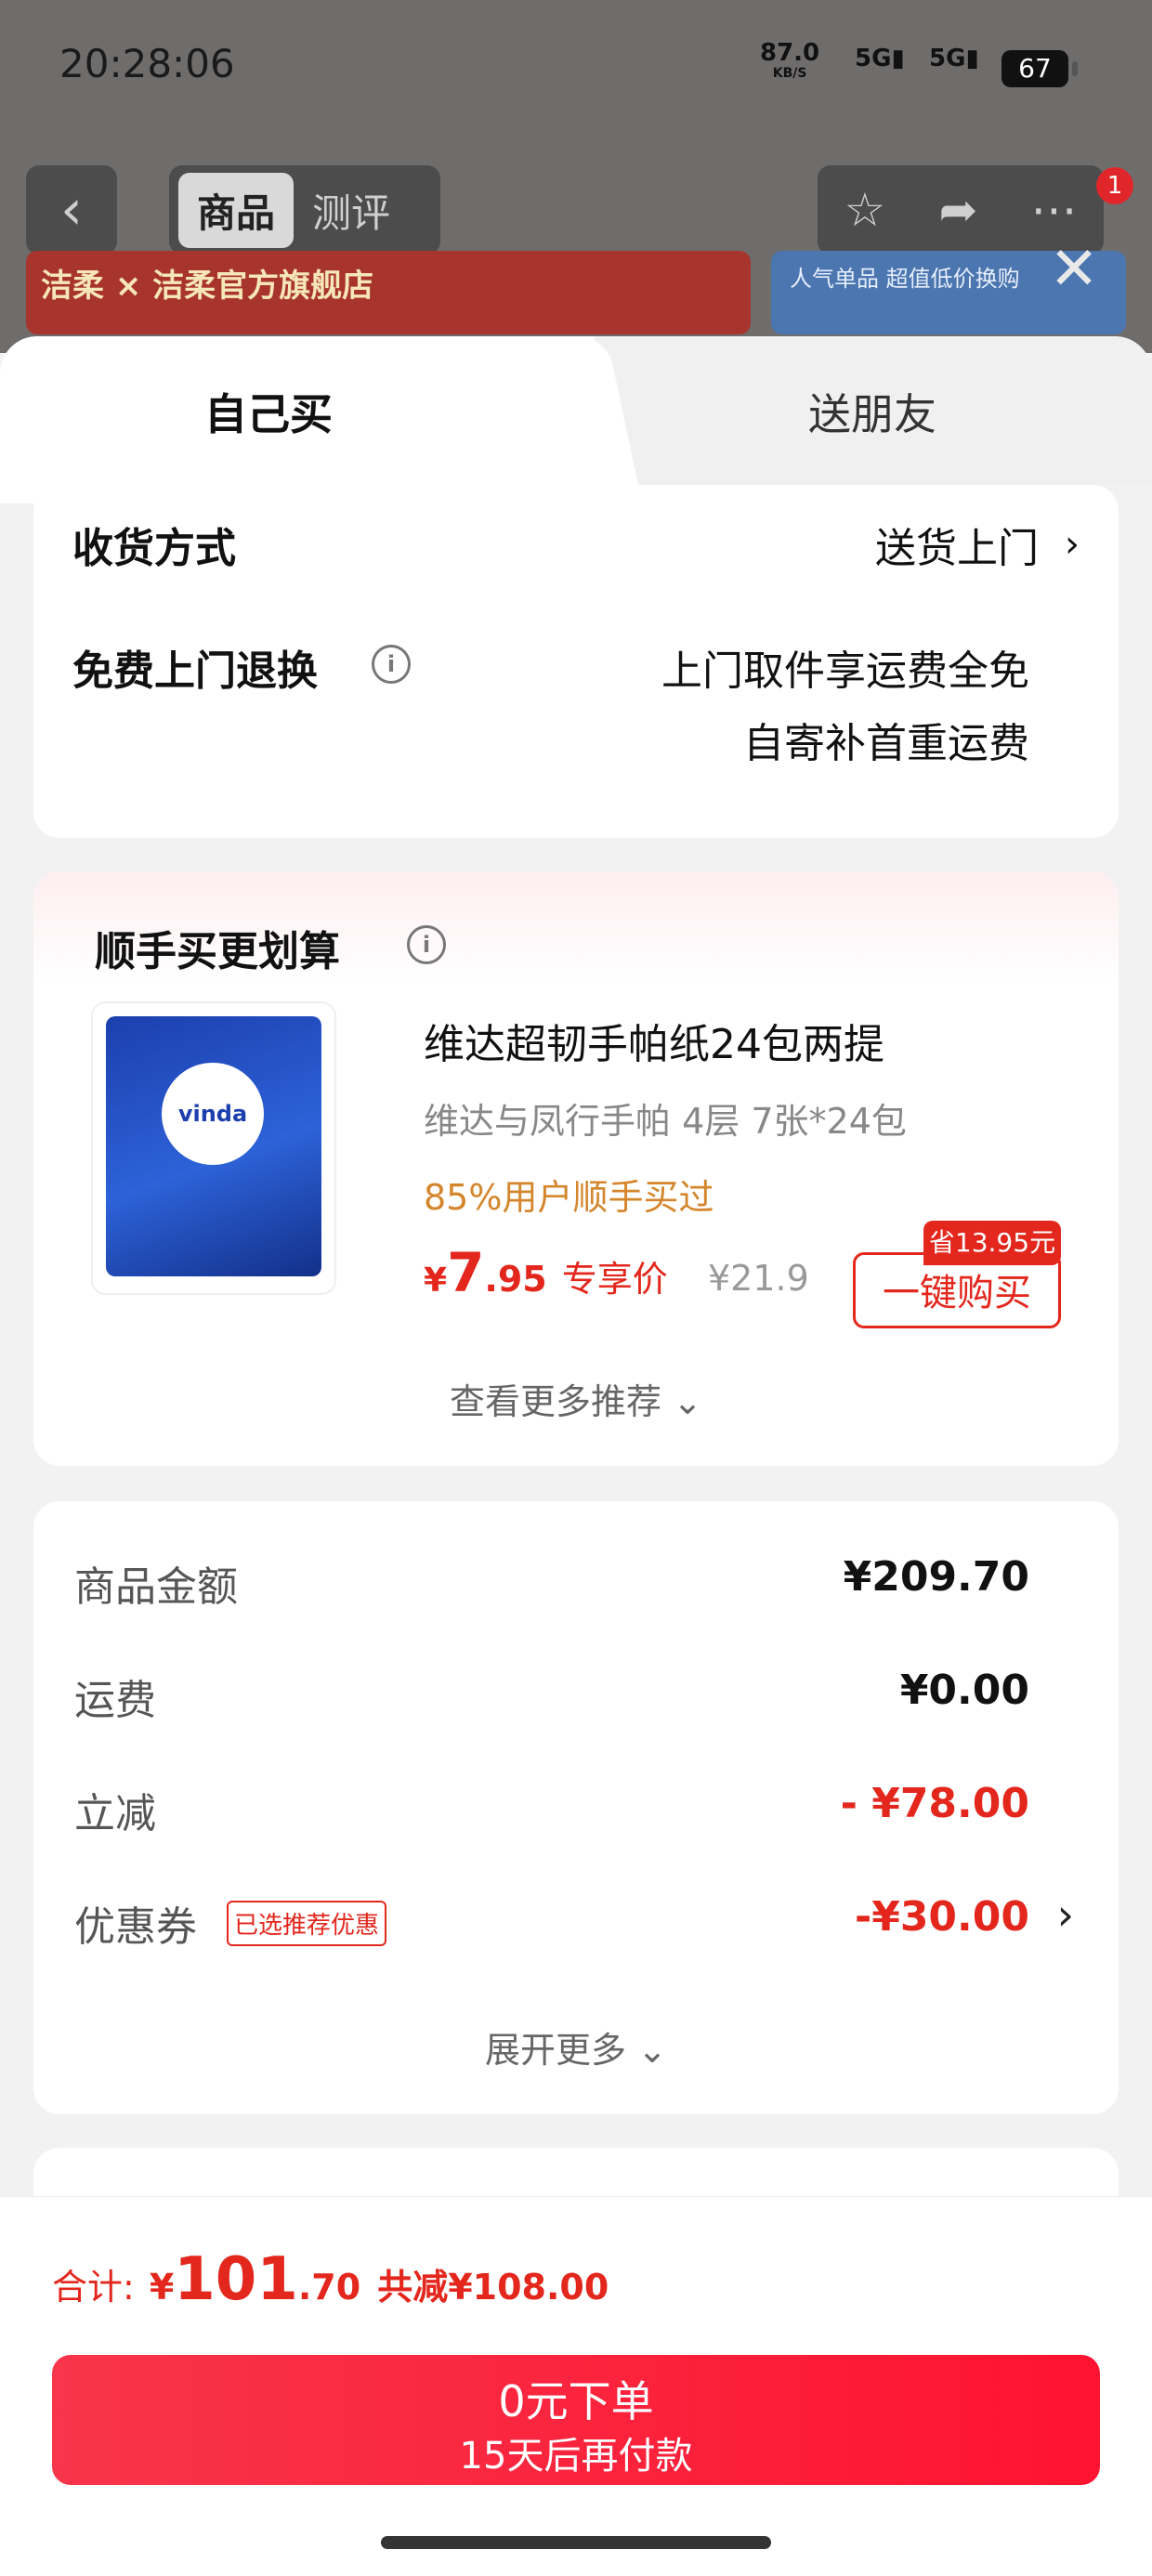 This screenshot has width=1152, height=2576. I want to click on signal-label-2: 5G, so click(947, 59).